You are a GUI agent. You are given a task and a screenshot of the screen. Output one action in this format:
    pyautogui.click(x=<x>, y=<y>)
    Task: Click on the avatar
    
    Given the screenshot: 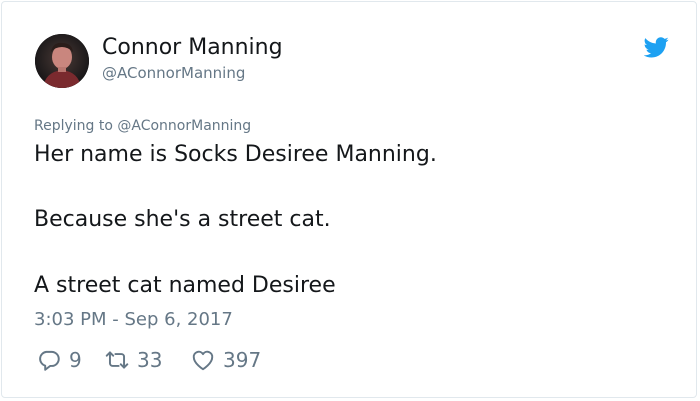 What is the action you would take?
    pyautogui.click(x=62, y=61)
    